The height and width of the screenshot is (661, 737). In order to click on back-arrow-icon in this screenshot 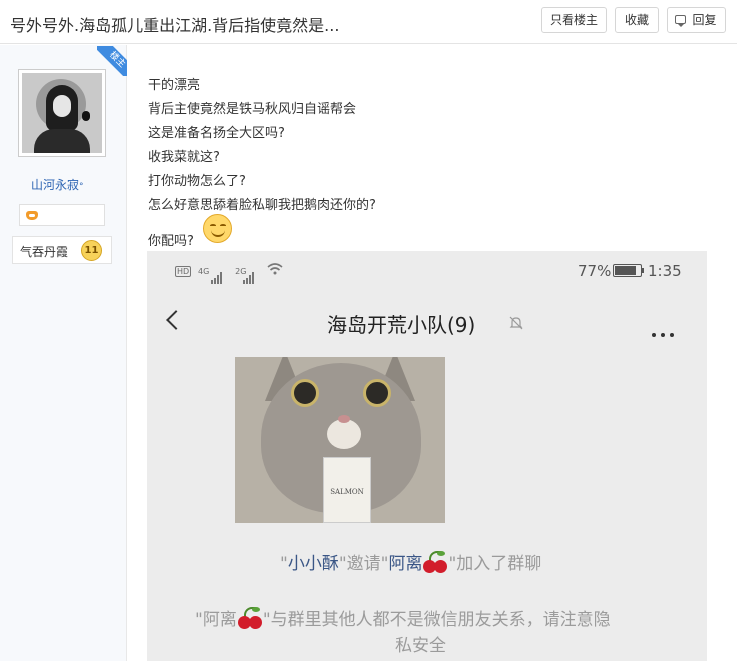, I will do `click(176, 320)`.